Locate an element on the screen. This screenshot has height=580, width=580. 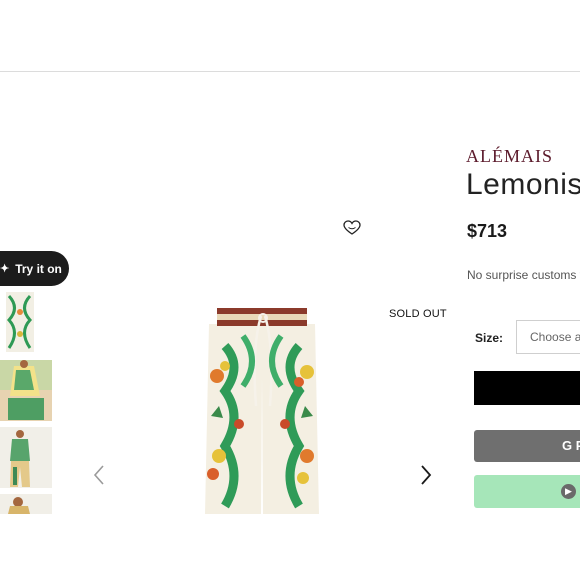
main-product-image is located at coordinates (262, 410).